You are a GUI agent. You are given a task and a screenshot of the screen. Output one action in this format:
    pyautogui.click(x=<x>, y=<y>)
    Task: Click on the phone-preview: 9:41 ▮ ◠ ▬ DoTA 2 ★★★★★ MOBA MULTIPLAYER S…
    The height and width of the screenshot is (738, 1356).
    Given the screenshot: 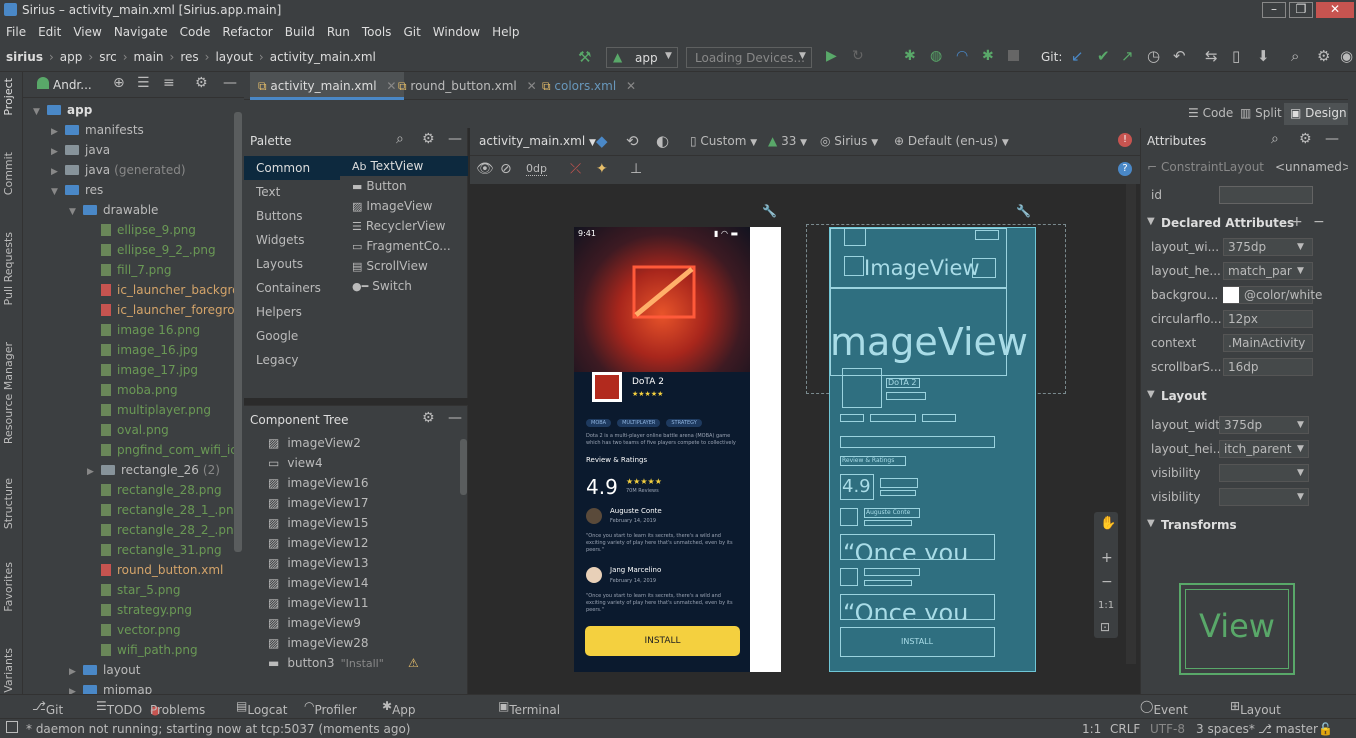 What is the action you would take?
    pyautogui.click(x=662, y=449)
    